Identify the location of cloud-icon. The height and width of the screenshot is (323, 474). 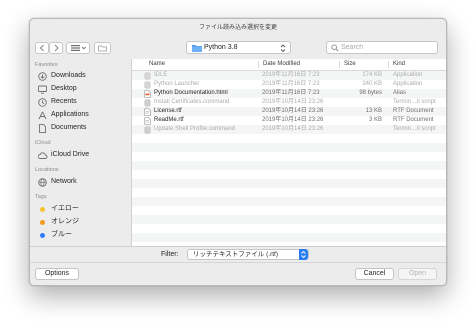
(43, 155).